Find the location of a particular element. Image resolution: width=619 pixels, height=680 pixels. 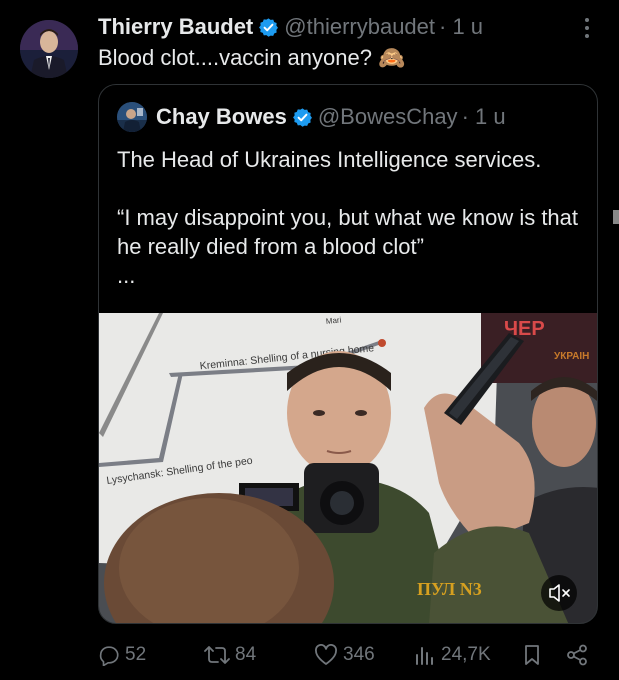

action-bar: 52 84 346 24,7K is located at coordinates (309, 655).